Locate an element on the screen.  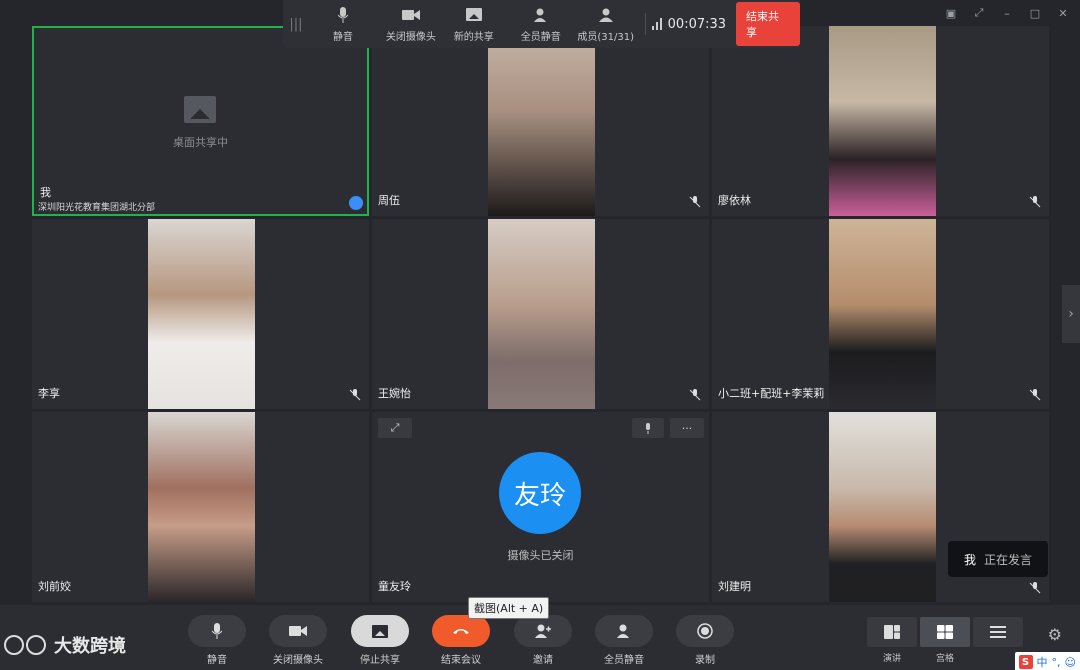
participant-name: 刘建明 is located at coordinates (734, 586).